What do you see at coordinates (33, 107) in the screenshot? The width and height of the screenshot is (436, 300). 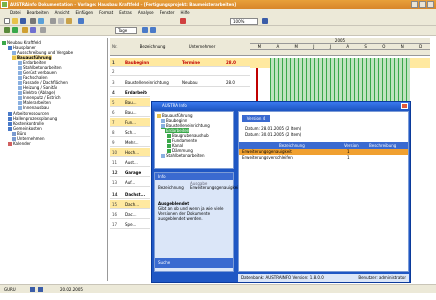 I see `tree-item: Innenausbau` at bounding box center [33, 107].